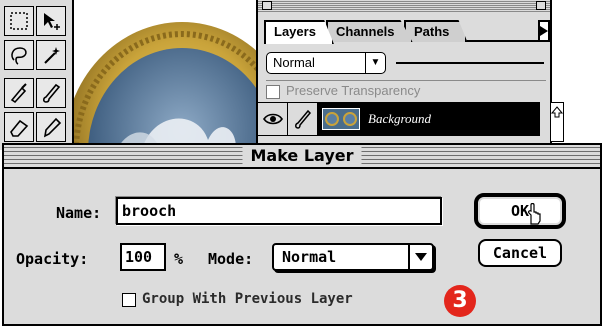 The width and height of the screenshot is (602, 326). Describe the element at coordinates (231, 259) in the screenshot. I see `mode-label: Mode:` at that location.